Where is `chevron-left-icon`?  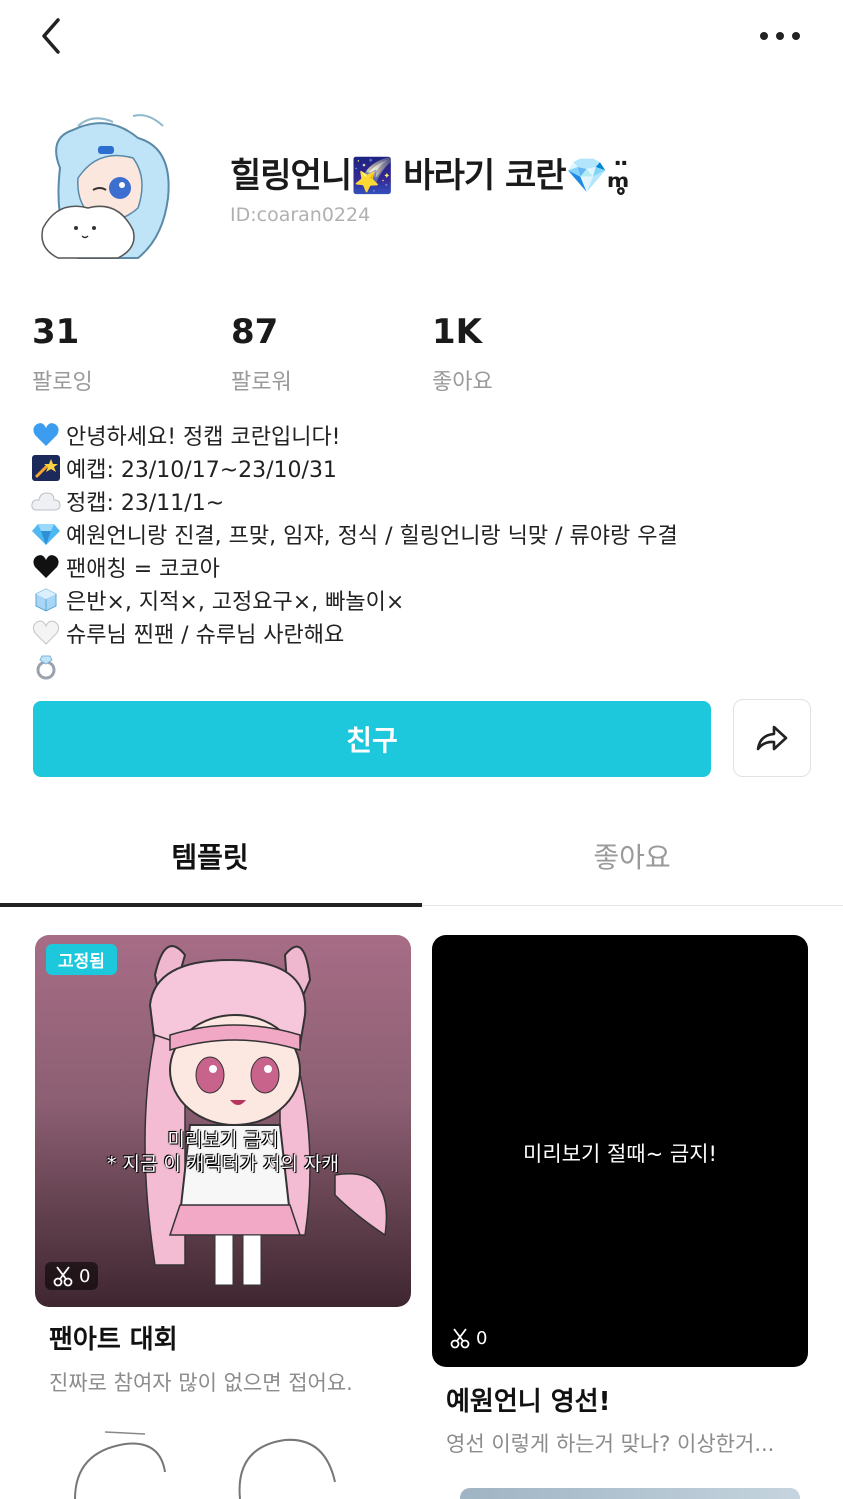 chevron-left-icon is located at coordinates (51, 36).